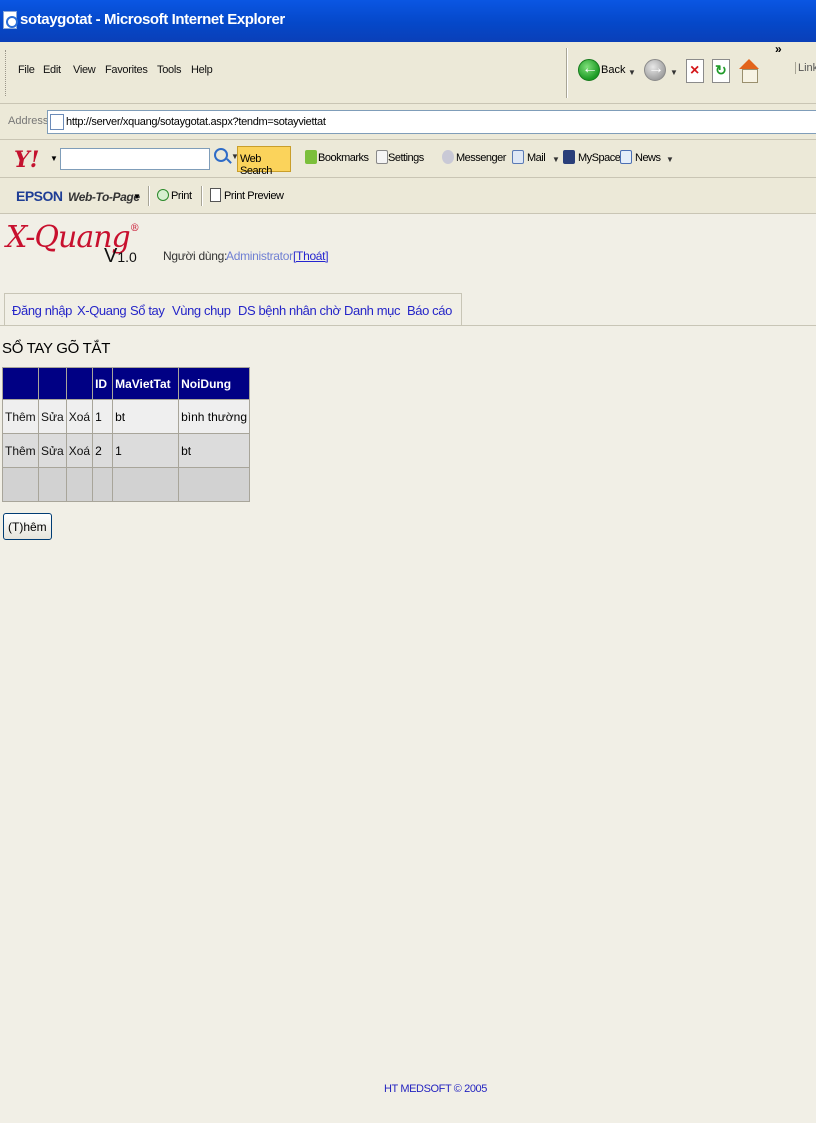  I want to click on mail-button: Mail, so click(536, 158).